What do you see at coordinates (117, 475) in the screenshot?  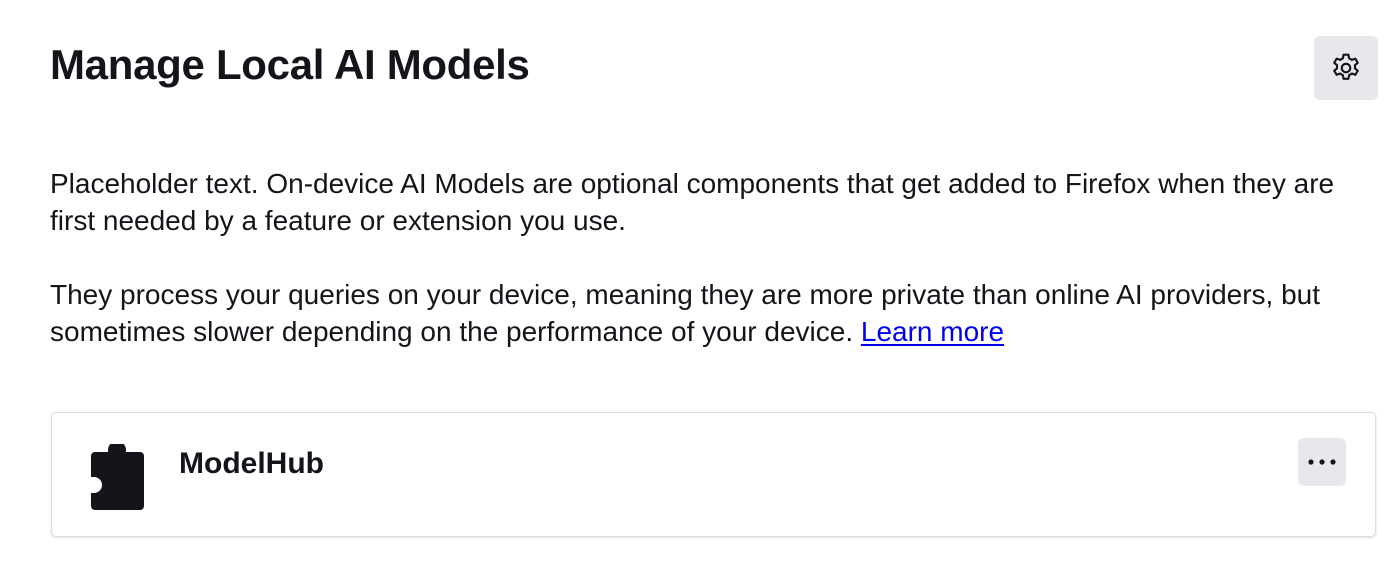 I see `puzzle-piece-icon` at bounding box center [117, 475].